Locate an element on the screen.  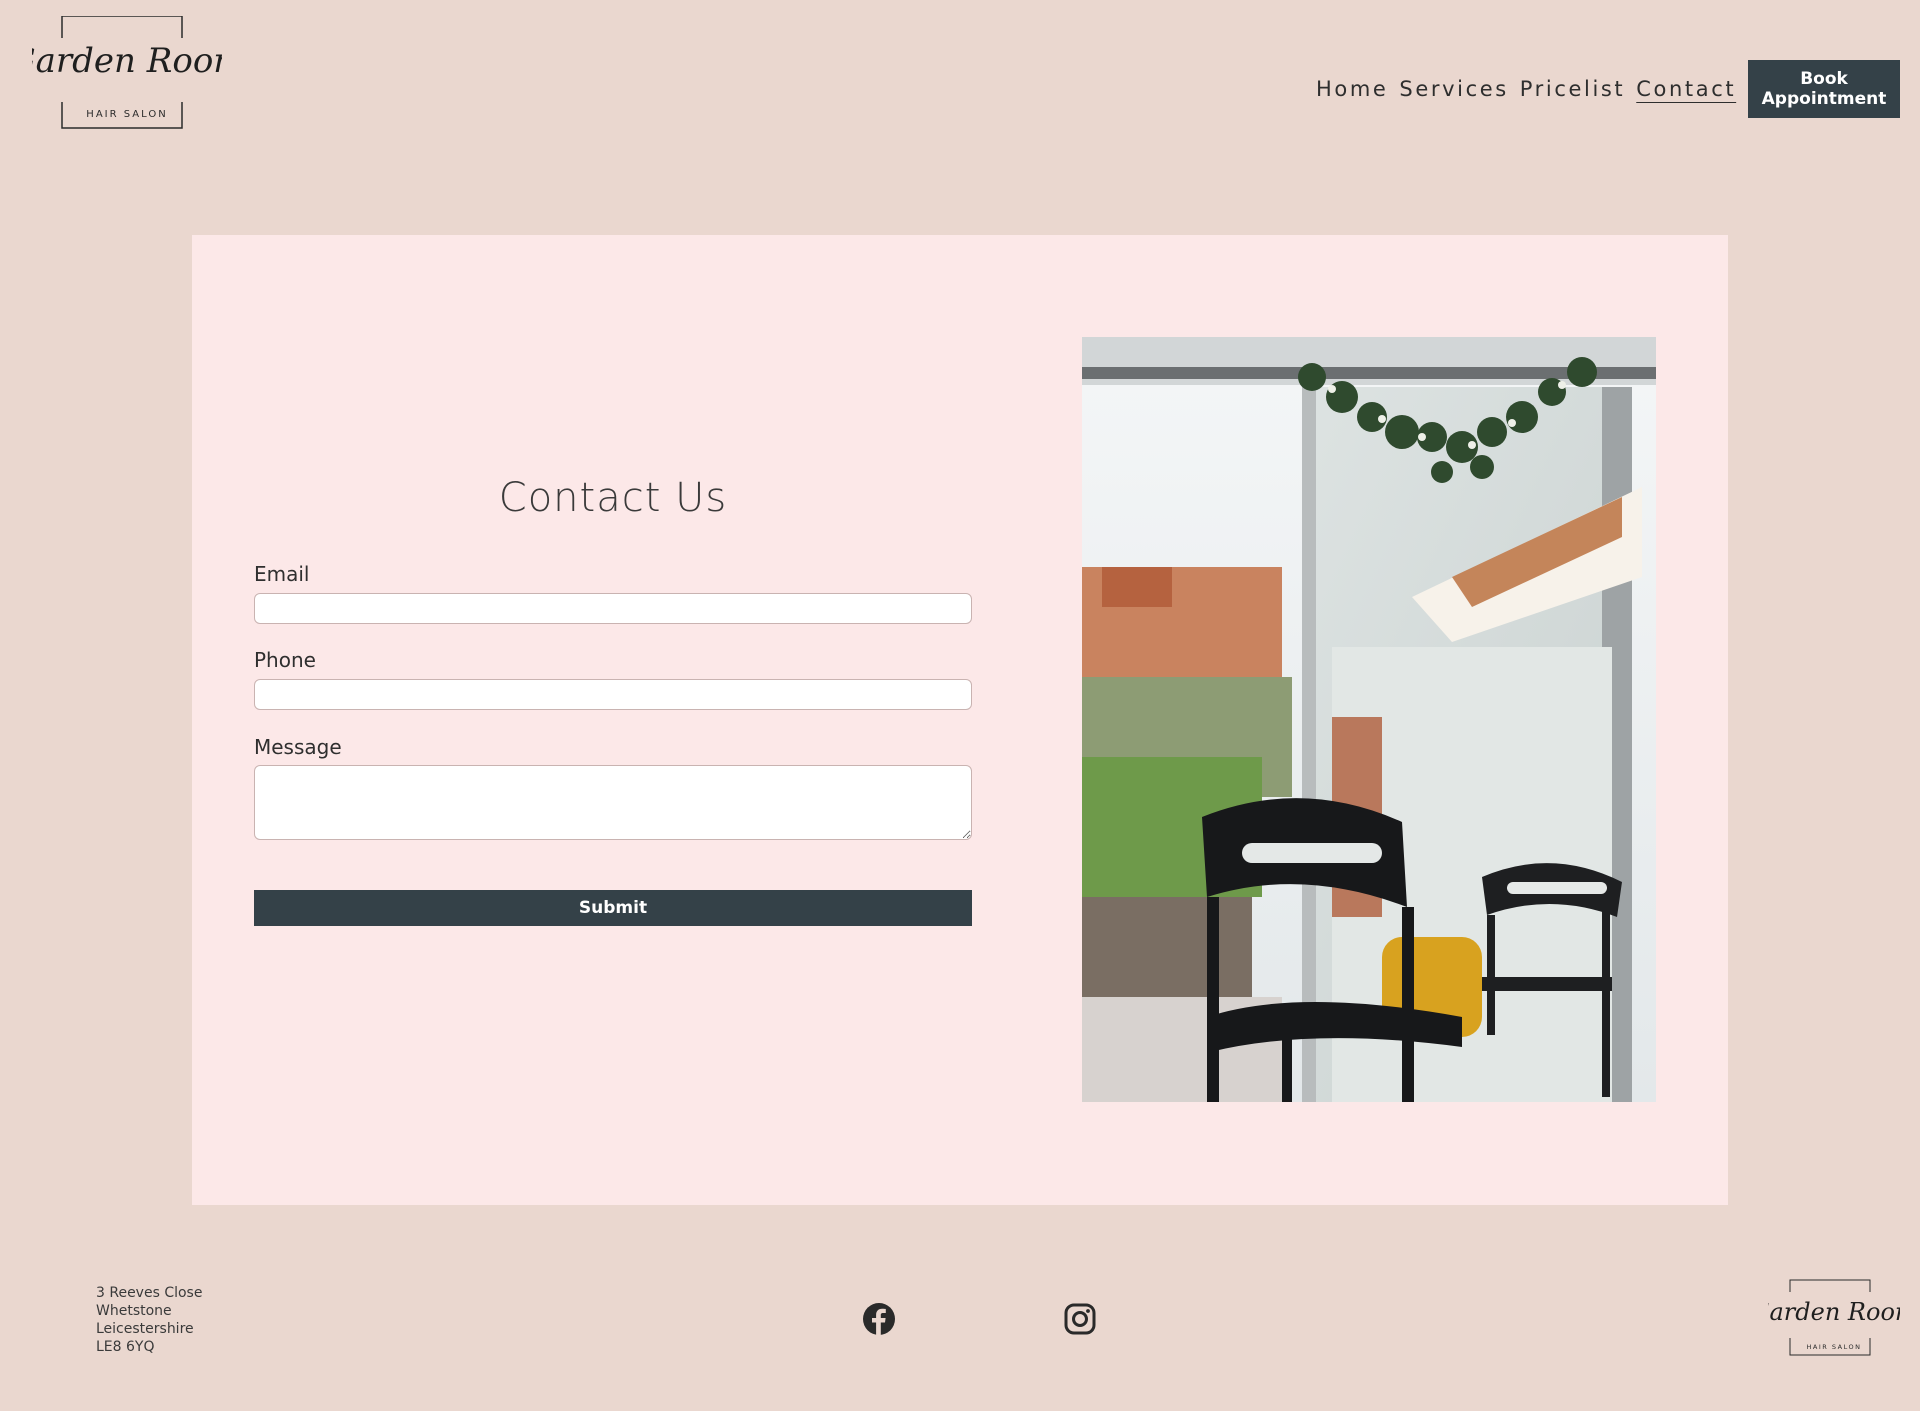
facebook-icon is located at coordinates (879, 1319).